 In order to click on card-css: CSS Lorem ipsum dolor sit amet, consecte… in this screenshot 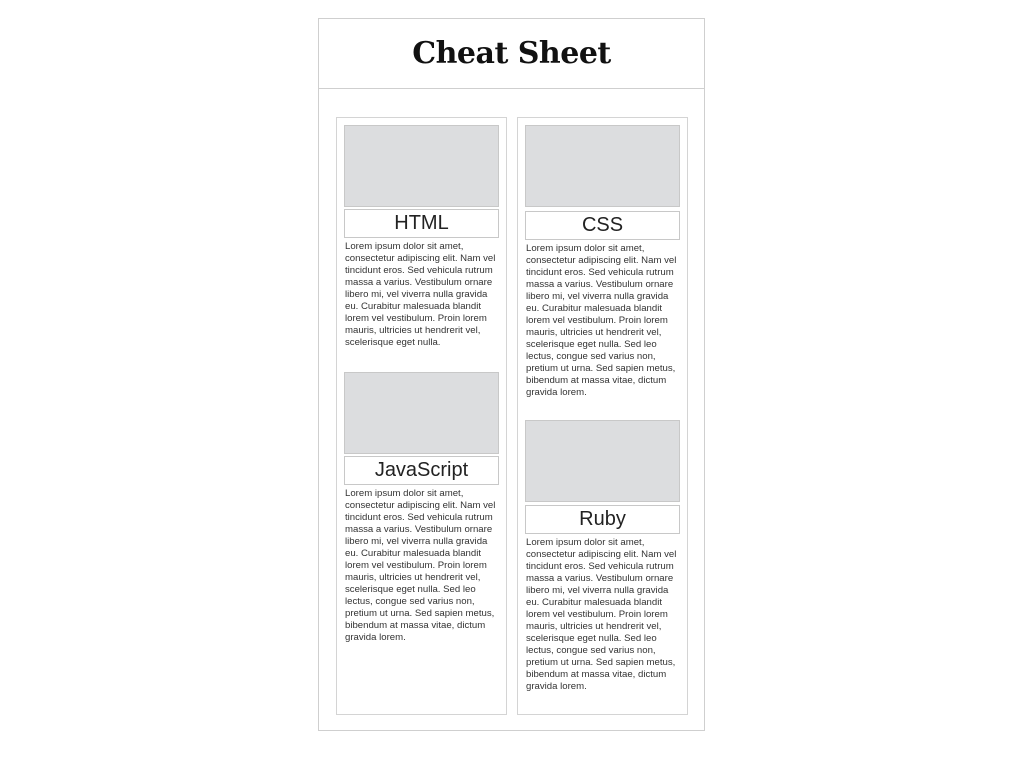, I will do `click(602, 262)`.